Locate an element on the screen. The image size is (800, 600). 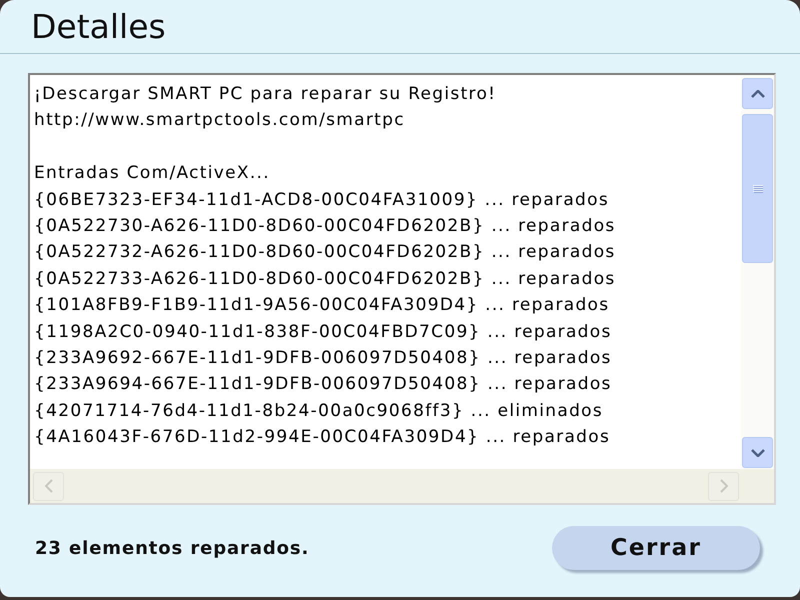
log-entry: {101A8FB9-F1B9-11d1-9A56-00C04FA309D4} ... reparados is located at coordinates (322, 306).